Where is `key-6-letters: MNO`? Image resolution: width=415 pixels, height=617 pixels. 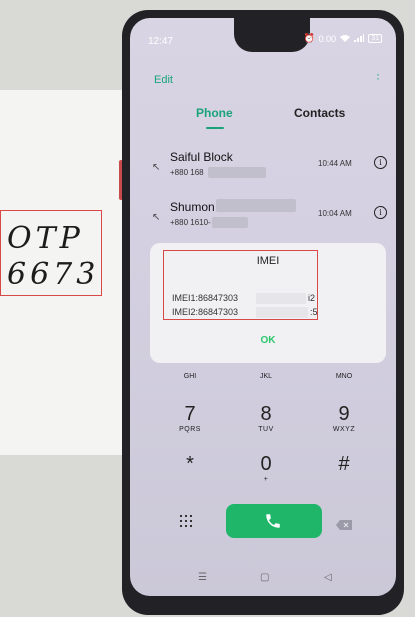 key-6-letters: MNO is located at coordinates (344, 376).